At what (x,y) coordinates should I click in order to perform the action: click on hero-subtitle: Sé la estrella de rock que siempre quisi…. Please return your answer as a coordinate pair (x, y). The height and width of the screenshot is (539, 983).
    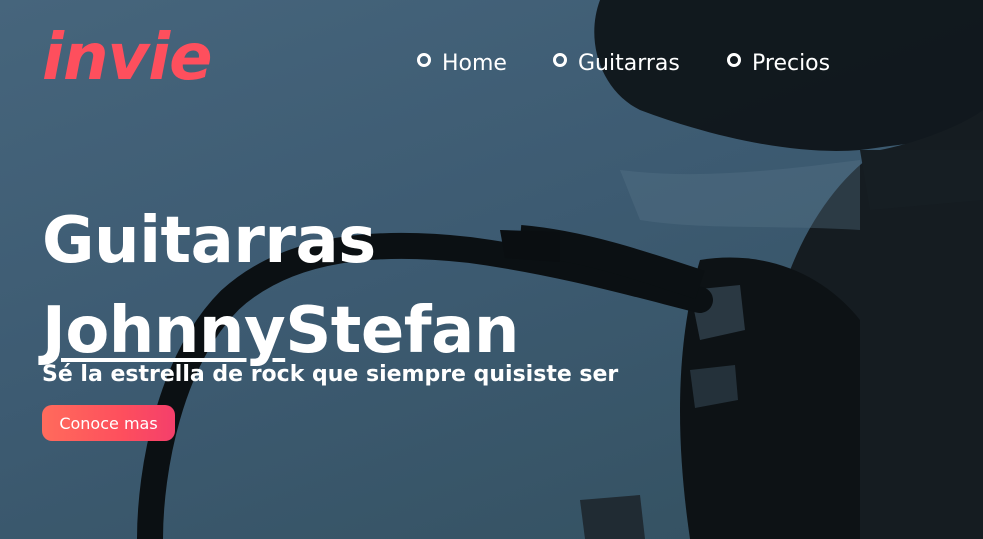
    Looking at the image, I should click on (330, 374).